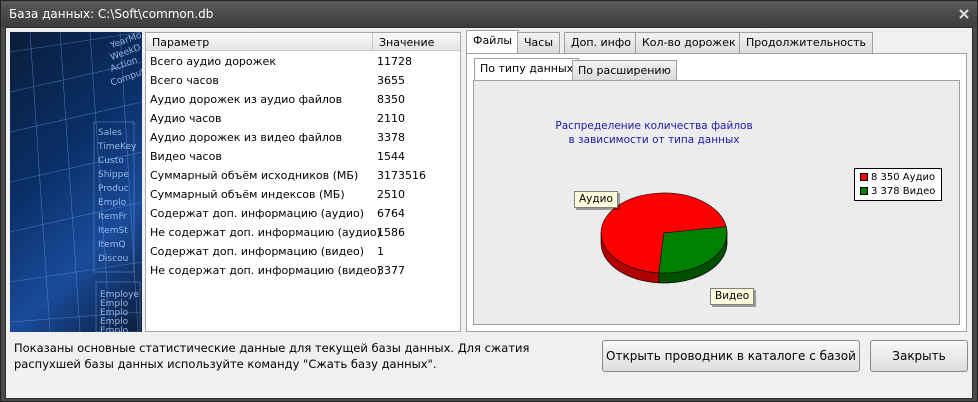 This screenshot has height=402, width=978. I want to click on chart-legend: 8 350 Аудио 3 378 Видео, so click(898, 184).